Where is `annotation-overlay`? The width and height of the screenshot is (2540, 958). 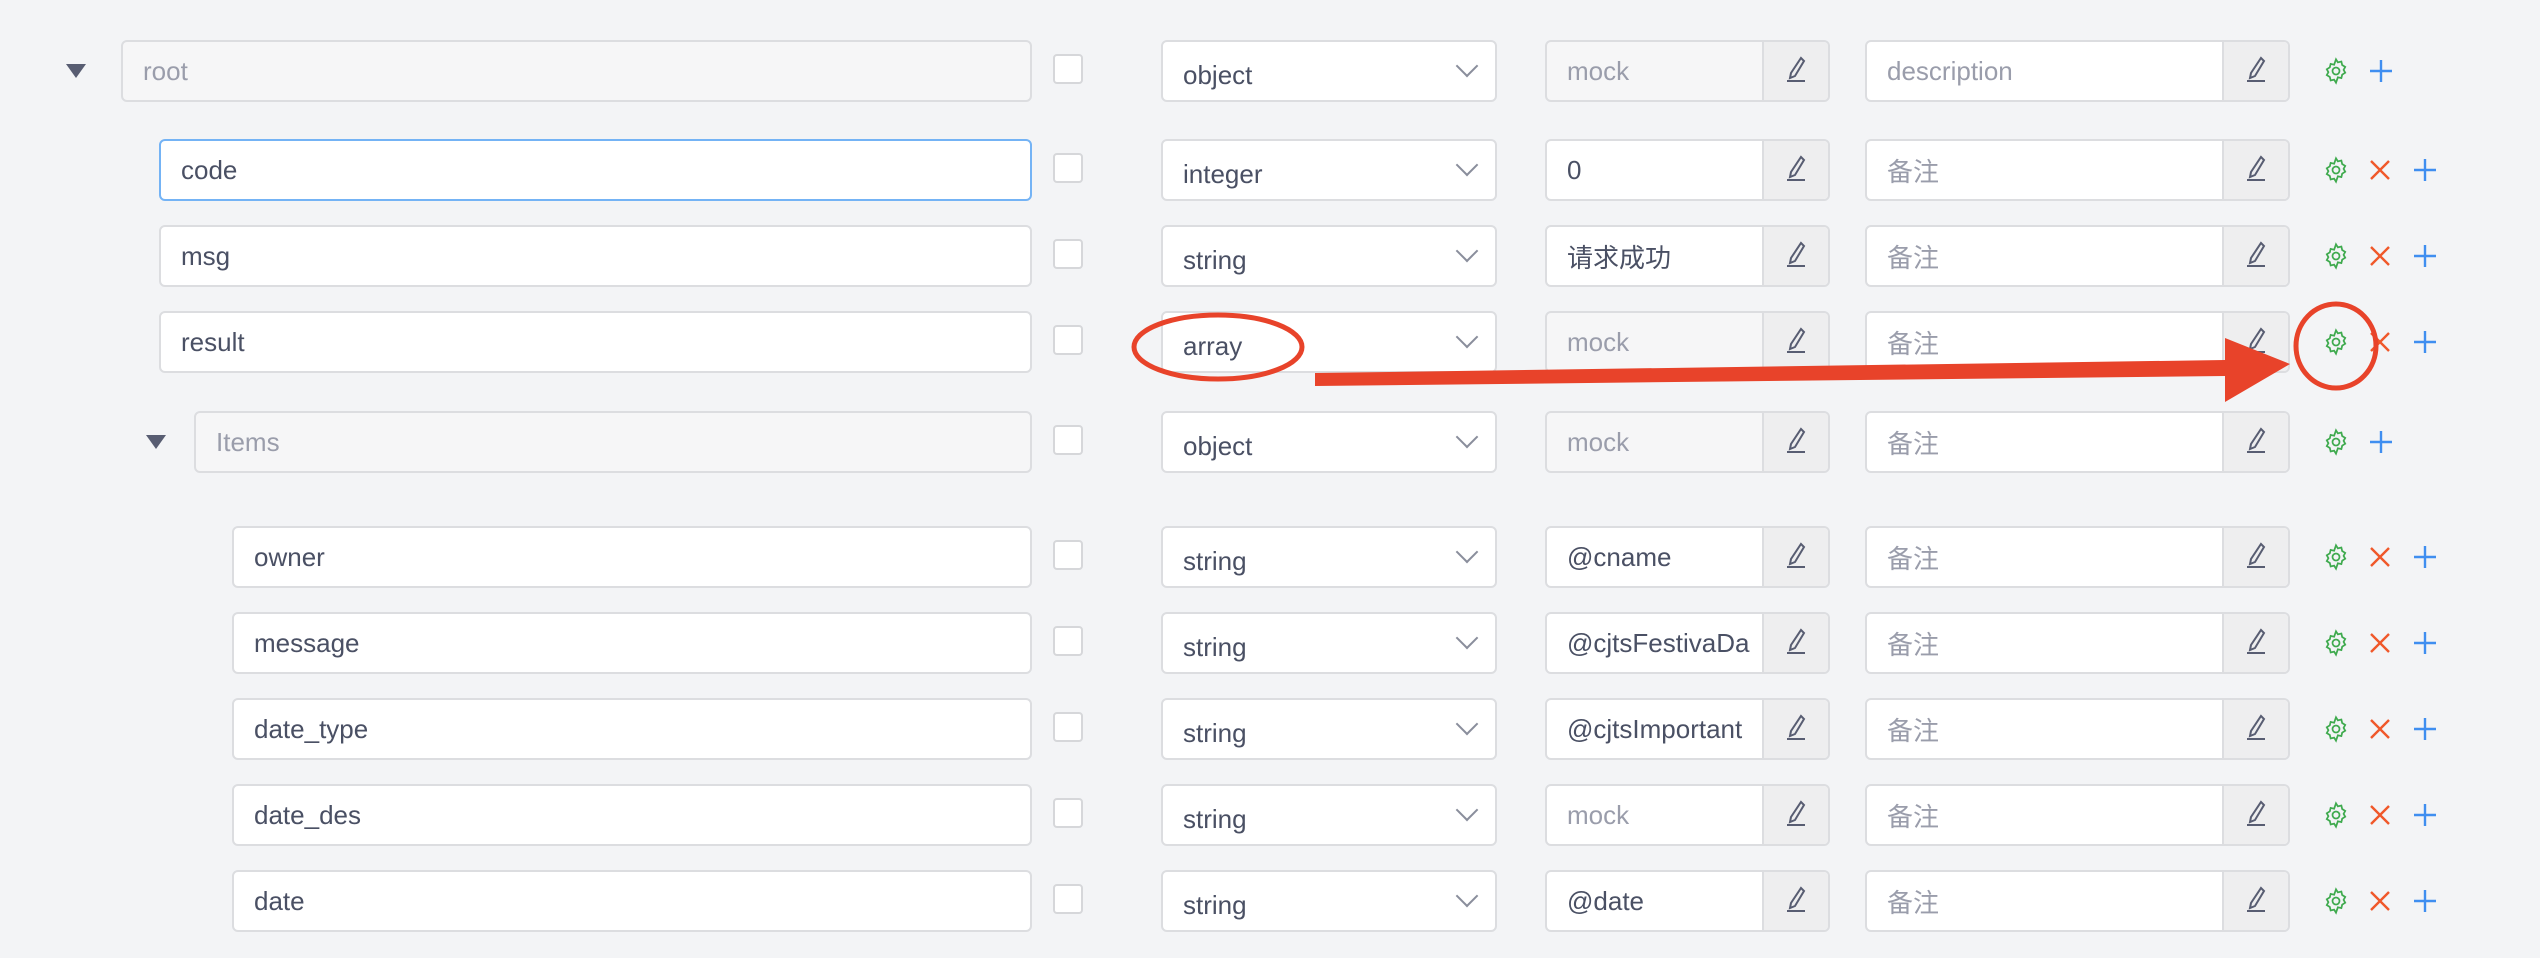 annotation-overlay is located at coordinates (1755, 351).